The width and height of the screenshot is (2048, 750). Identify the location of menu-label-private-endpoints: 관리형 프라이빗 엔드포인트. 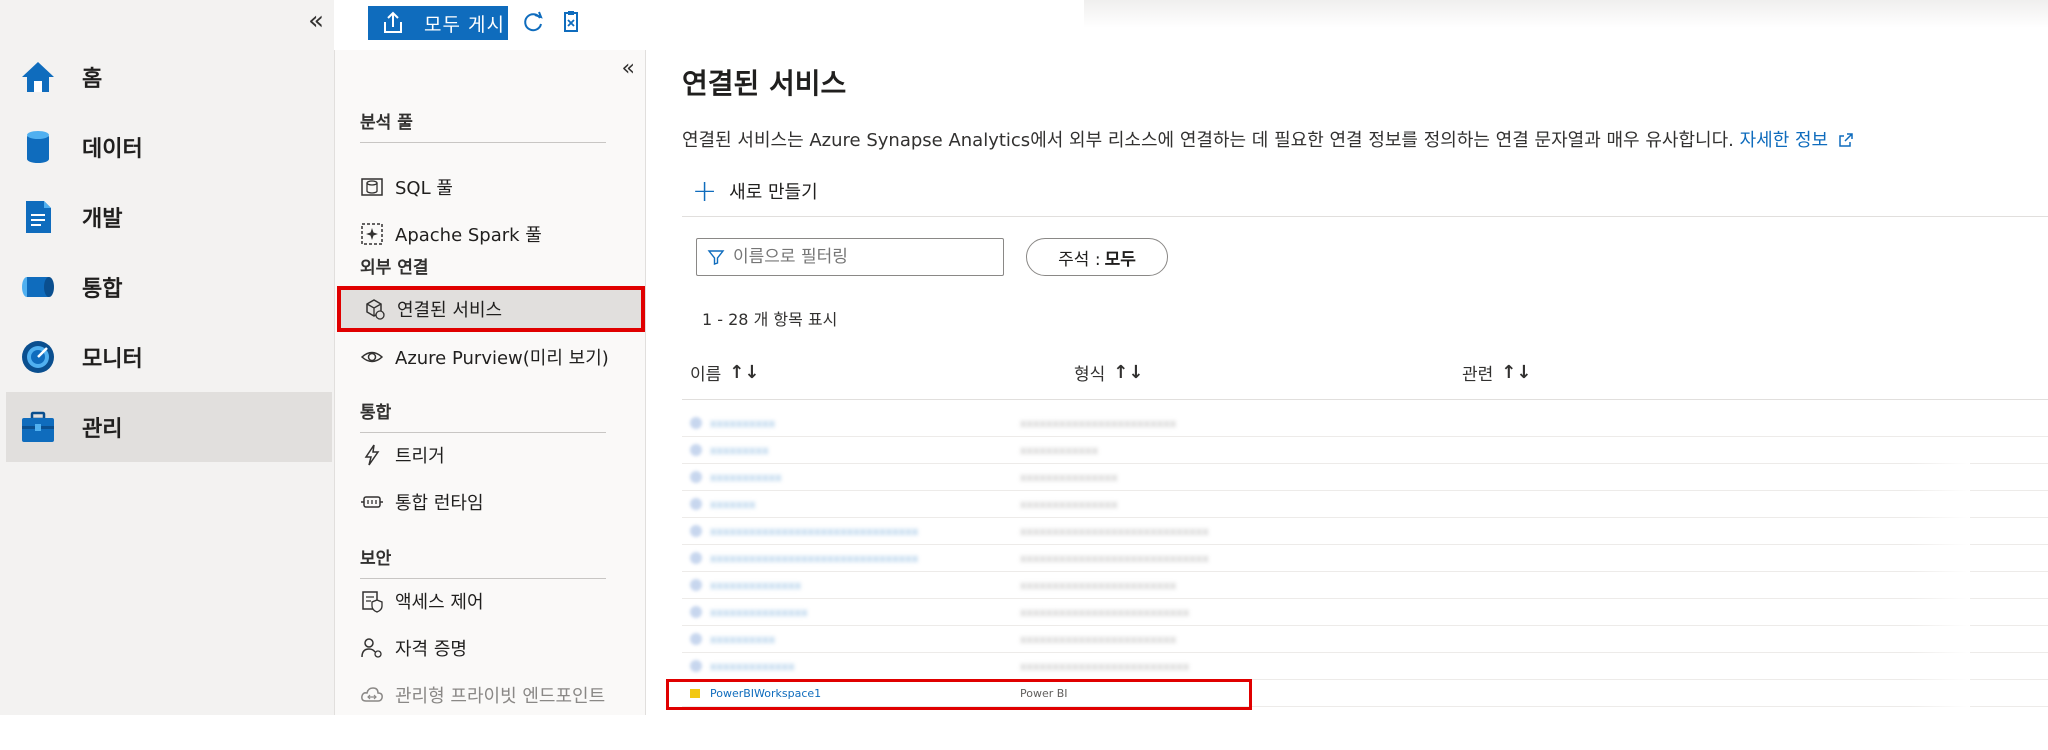
(500, 696).